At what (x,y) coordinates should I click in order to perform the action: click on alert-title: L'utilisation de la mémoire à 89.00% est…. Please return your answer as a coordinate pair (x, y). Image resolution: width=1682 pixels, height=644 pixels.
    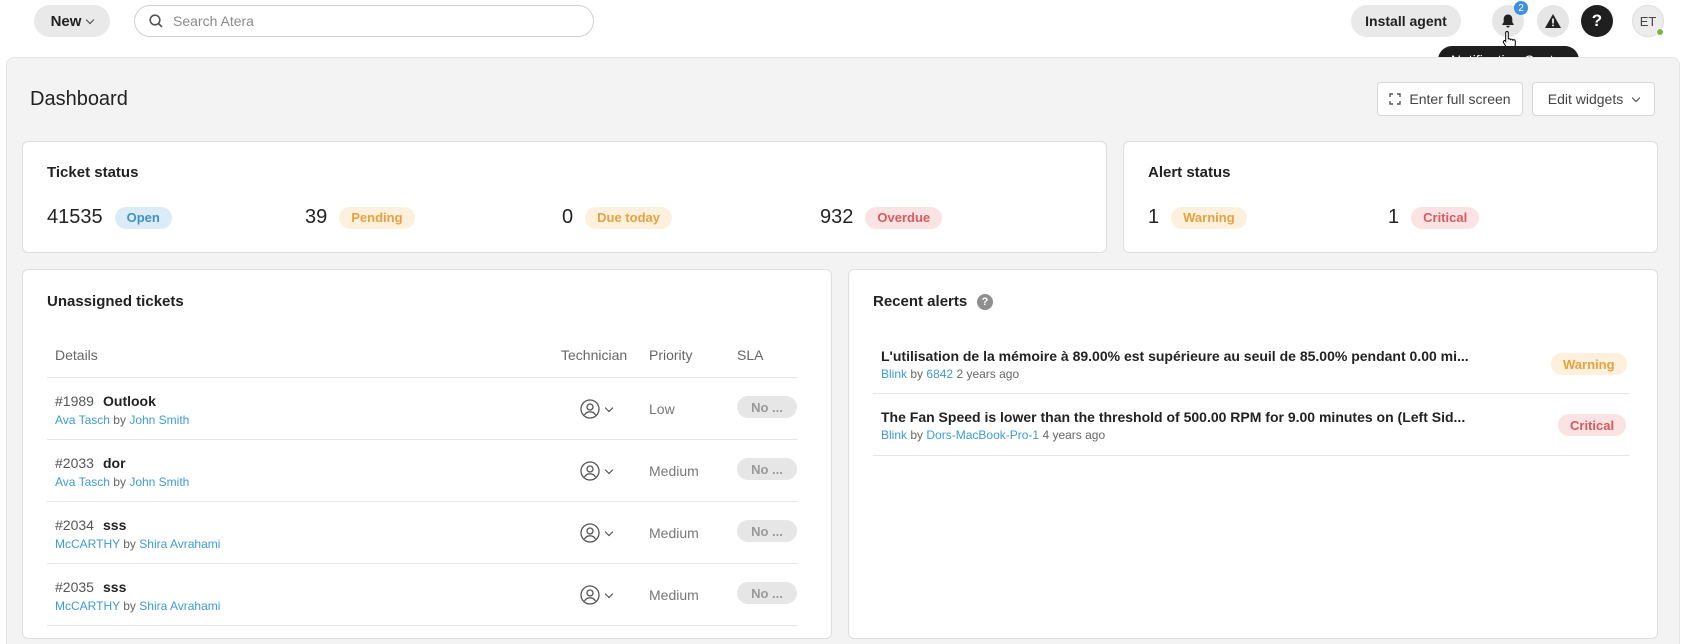
    Looking at the image, I should click on (1175, 356).